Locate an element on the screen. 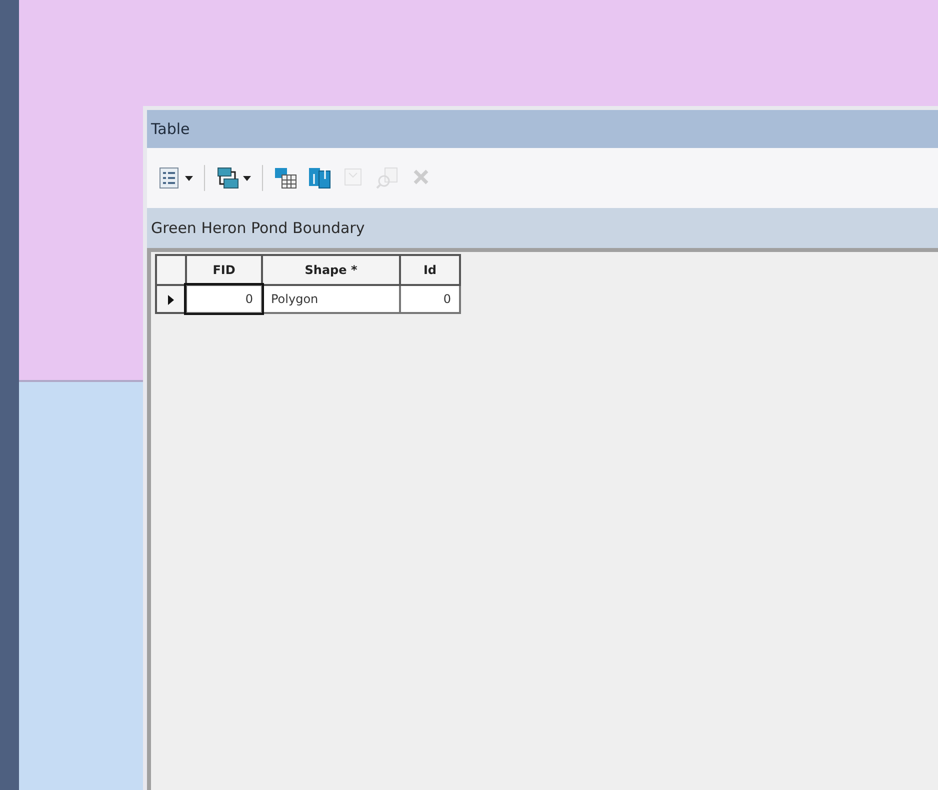  swap-tables-icon is located at coordinates (320, 178).